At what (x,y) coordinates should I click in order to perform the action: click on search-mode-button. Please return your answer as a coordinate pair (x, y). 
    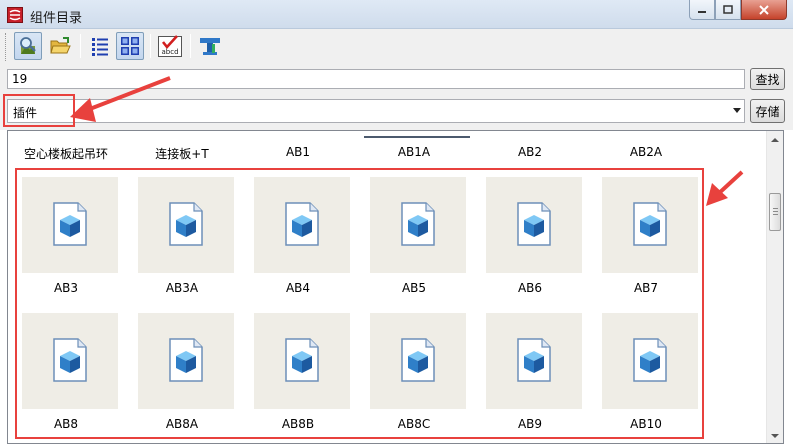
    Looking at the image, I should click on (28, 46).